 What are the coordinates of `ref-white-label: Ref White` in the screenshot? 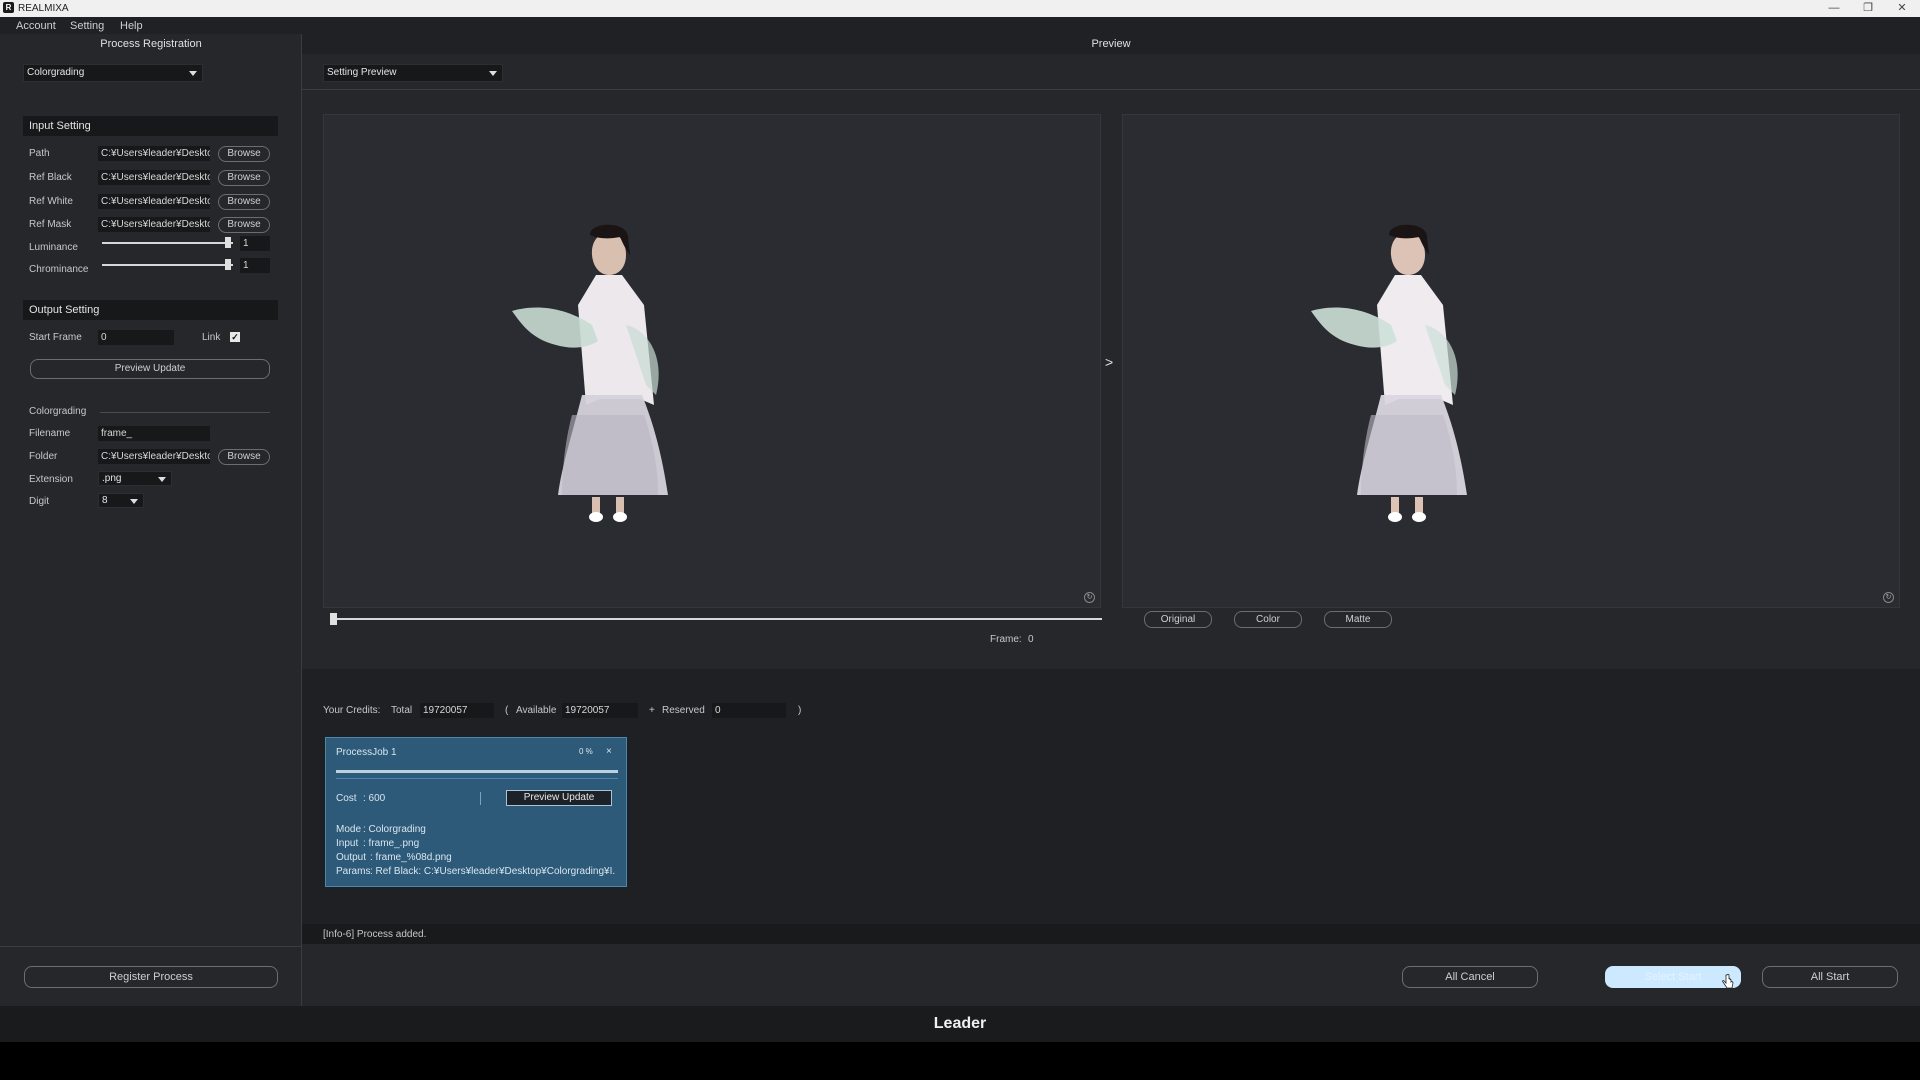 It's located at (51, 201).